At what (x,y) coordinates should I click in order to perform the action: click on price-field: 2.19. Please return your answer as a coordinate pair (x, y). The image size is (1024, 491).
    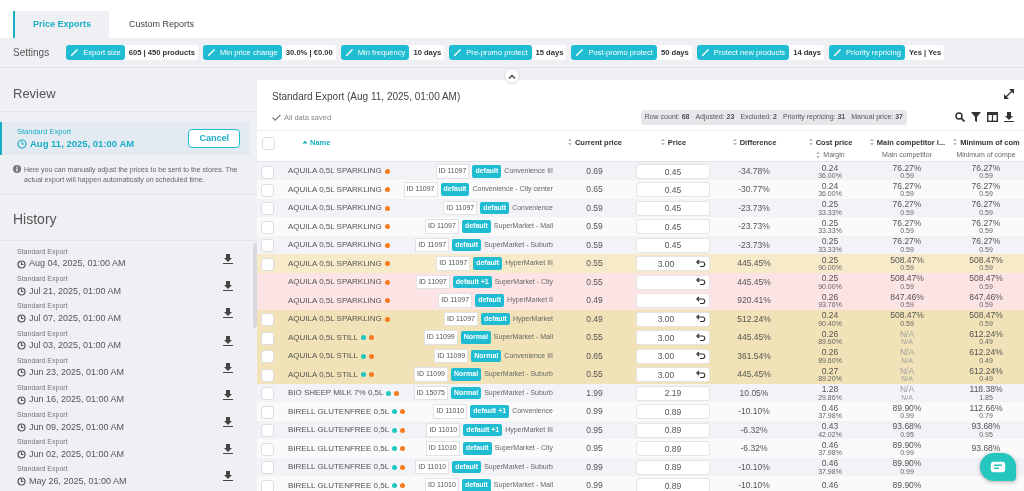
    Looking at the image, I should click on (673, 393).